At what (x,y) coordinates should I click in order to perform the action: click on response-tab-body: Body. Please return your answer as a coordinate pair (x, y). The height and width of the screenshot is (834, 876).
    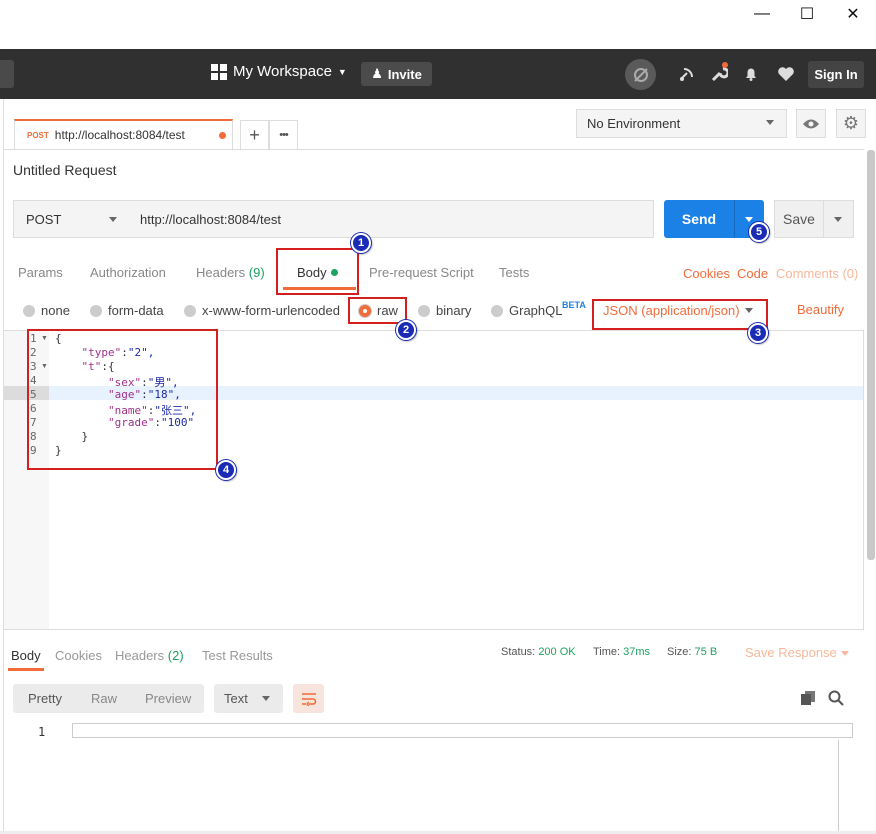
    Looking at the image, I should click on (26, 655).